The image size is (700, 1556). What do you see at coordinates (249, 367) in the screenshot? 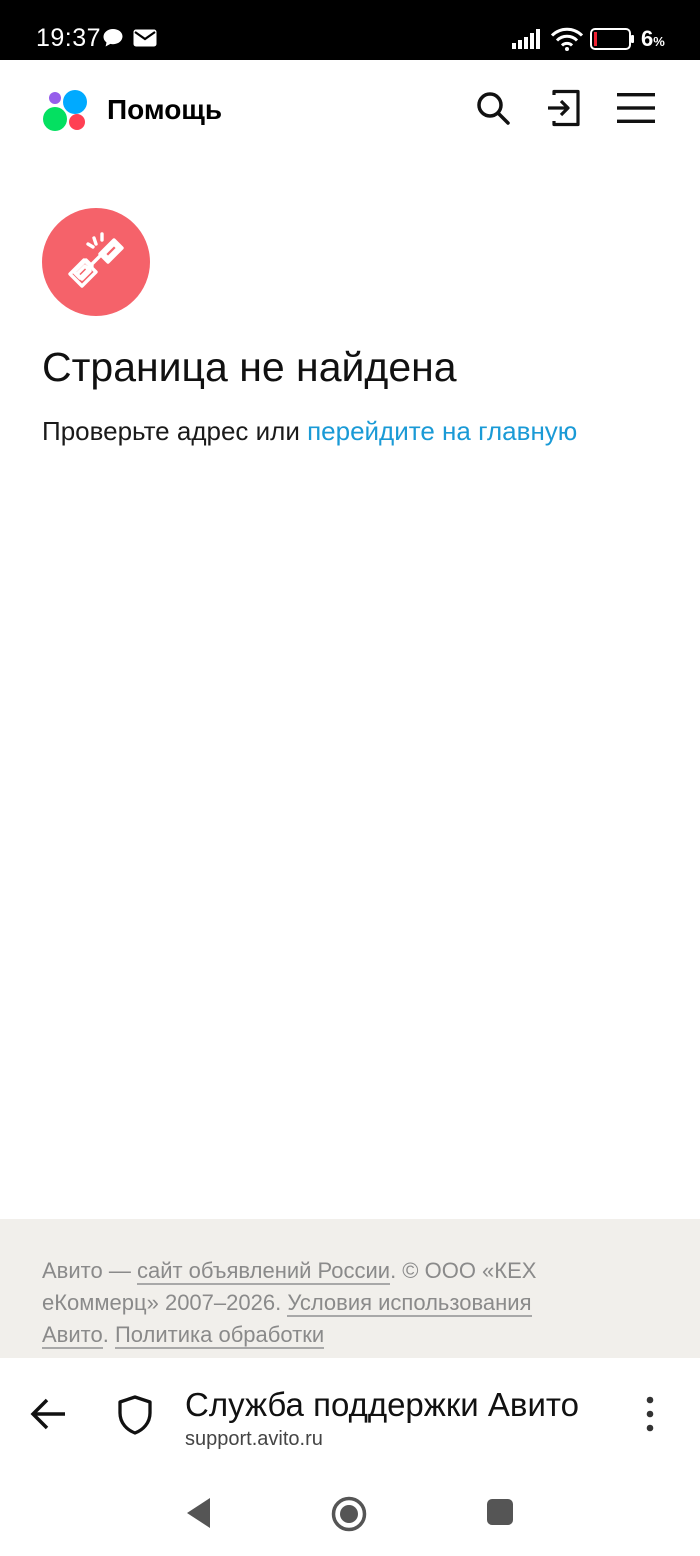
I see `error-title: Страница не найдена` at bounding box center [249, 367].